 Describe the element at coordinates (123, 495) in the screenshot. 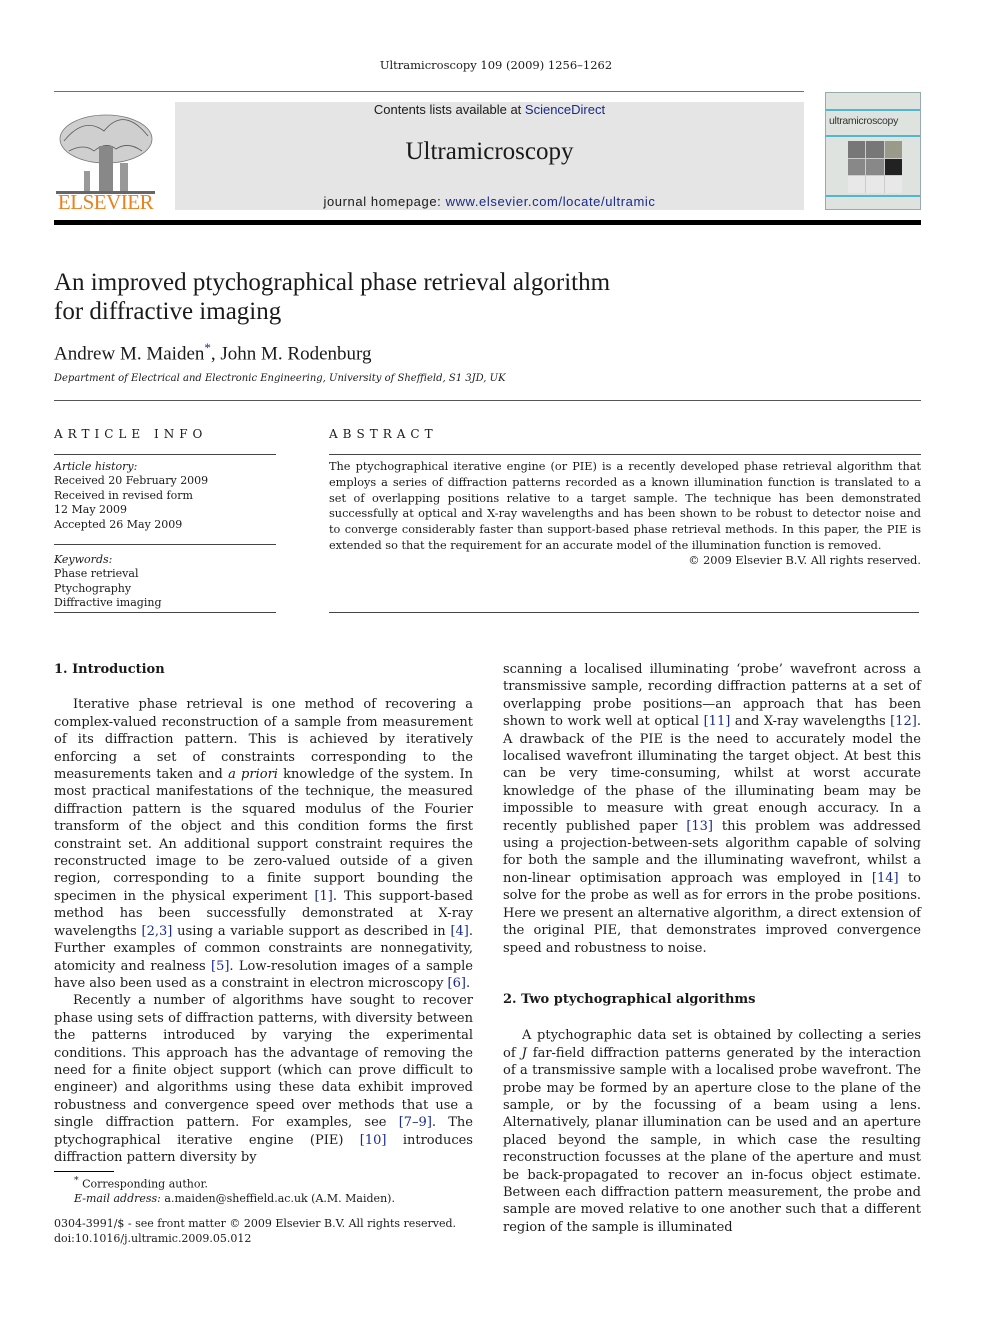

I see `history-item: Received in revised form` at that location.